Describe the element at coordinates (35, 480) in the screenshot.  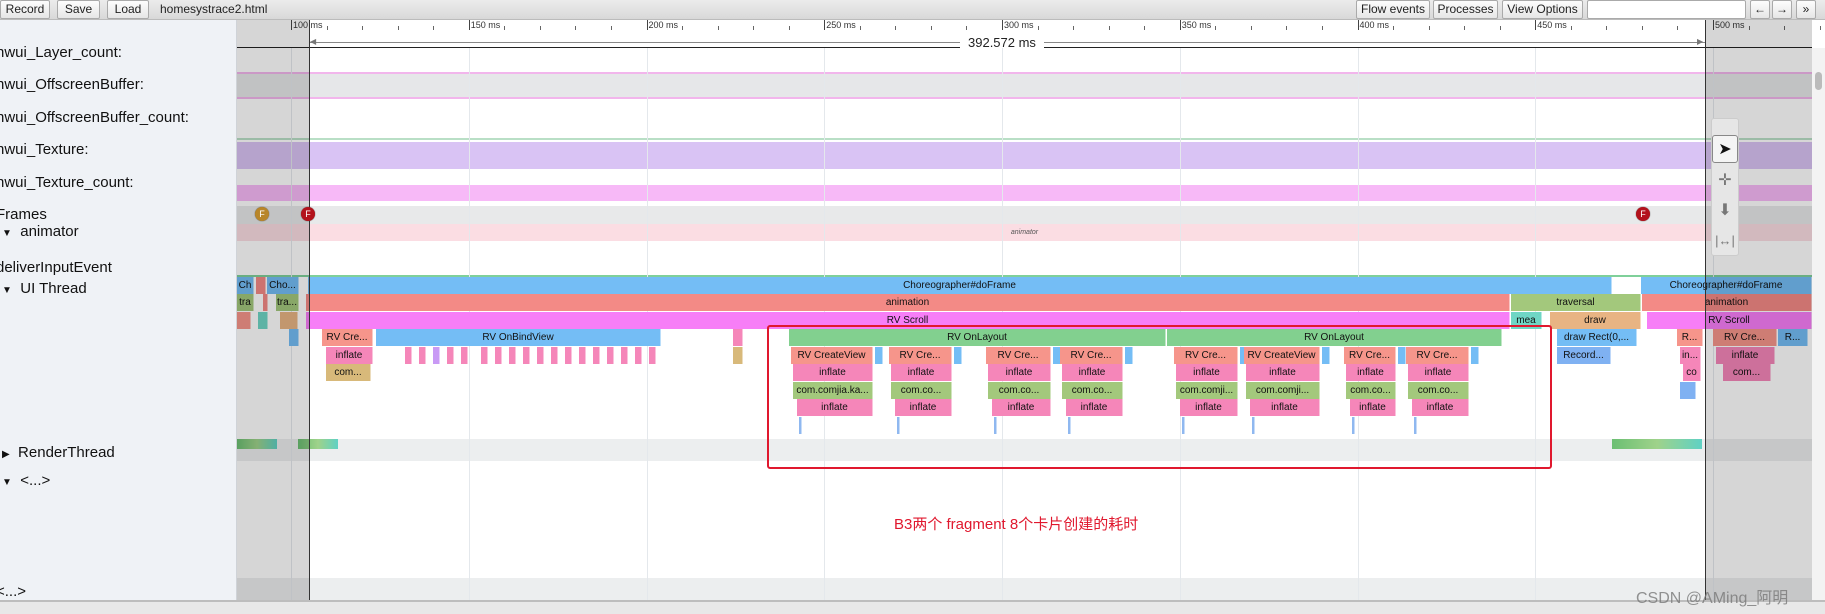
I see `track-label-process: <...>` at that location.